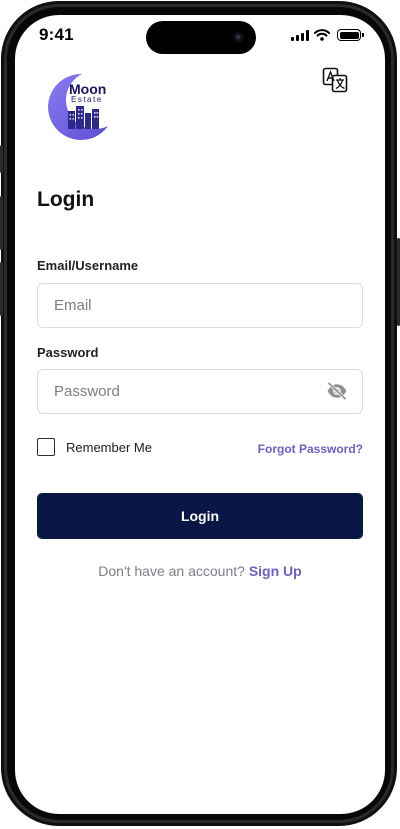 The width and height of the screenshot is (400, 829). Describe the element at coordinates (182, 305) in the screenshot. I see `email-field` at that location.